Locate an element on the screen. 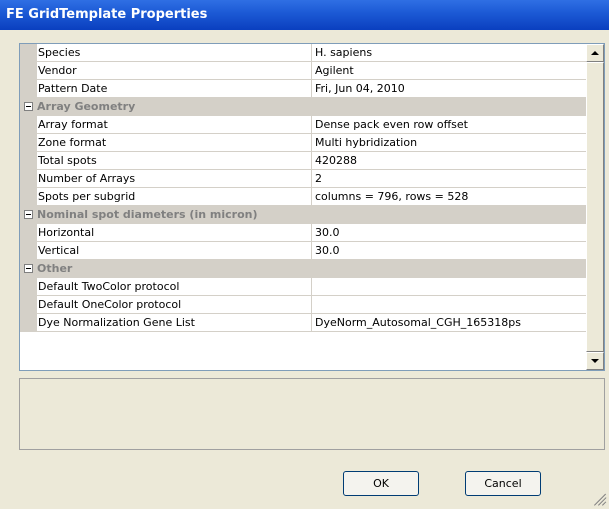 The image size is (609, 509). scroll-up-button is located at coordinates (595, 53).